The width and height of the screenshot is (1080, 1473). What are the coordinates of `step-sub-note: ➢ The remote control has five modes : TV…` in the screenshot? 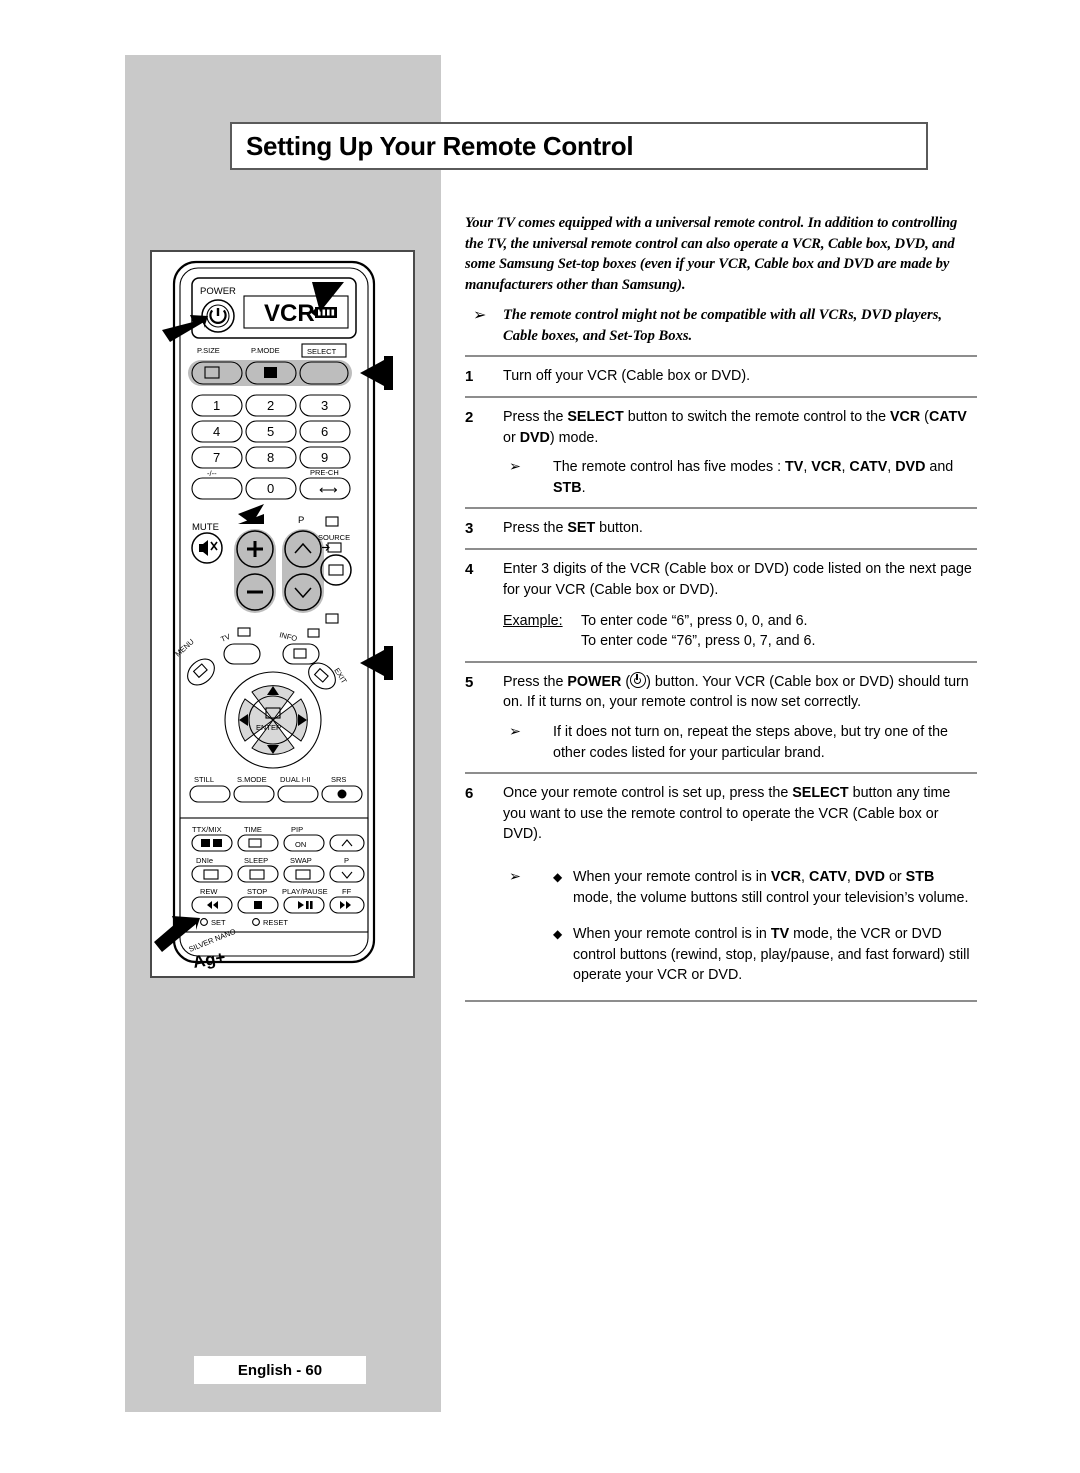 It's located at (740, 477).